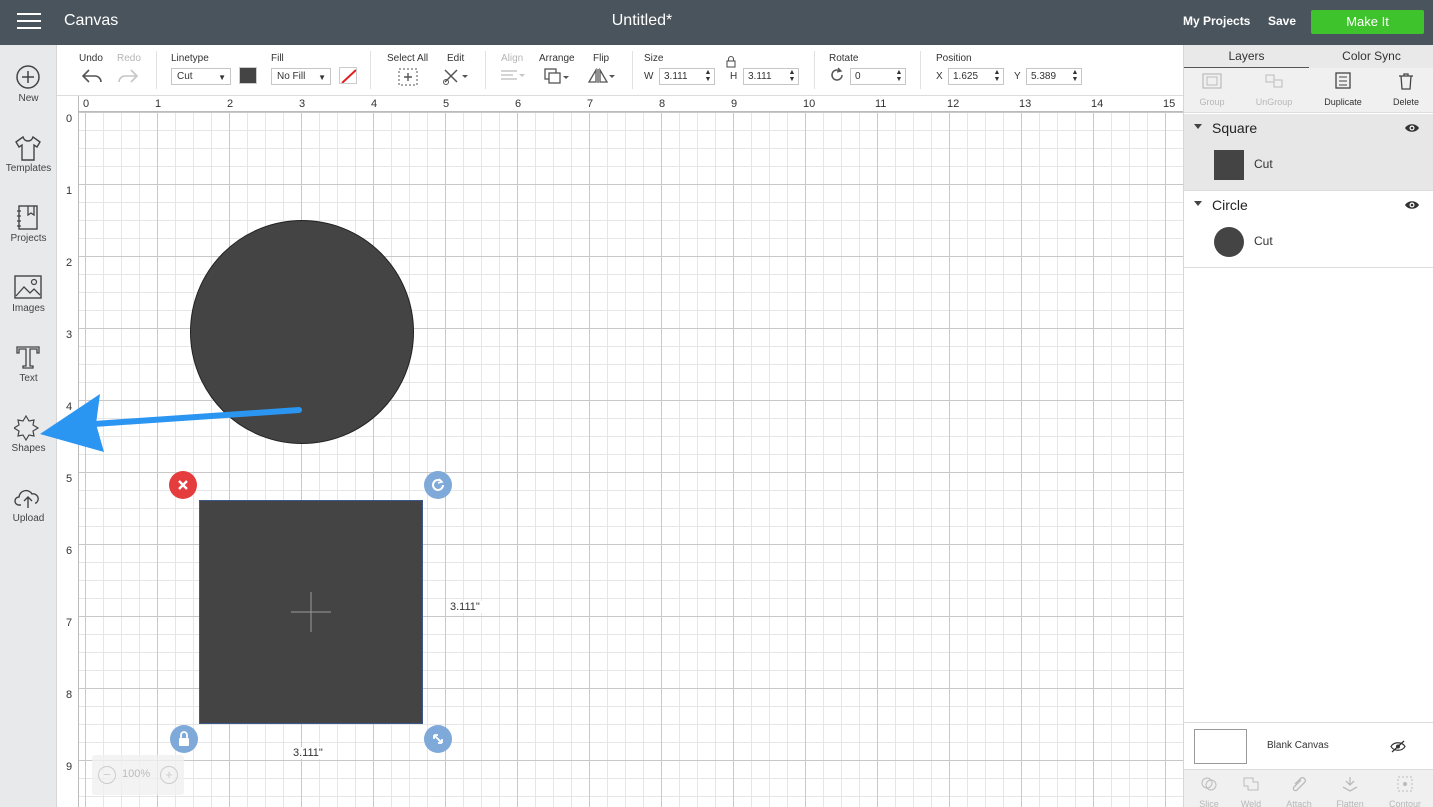 The width and height of the screenshot is (1433, 807). Describe the element at coordinates (1405, 791) in the screenshot. I see `contour-button: Contour` at that location.